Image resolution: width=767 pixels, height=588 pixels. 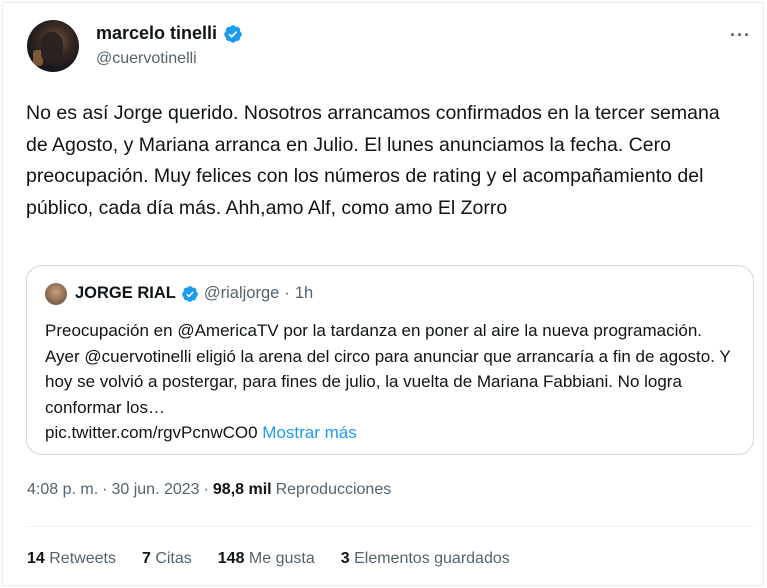 I want to click on quoted-tweet-header: JORGE RIAL @rialjorge · 1h, so click(x=194, y=293).